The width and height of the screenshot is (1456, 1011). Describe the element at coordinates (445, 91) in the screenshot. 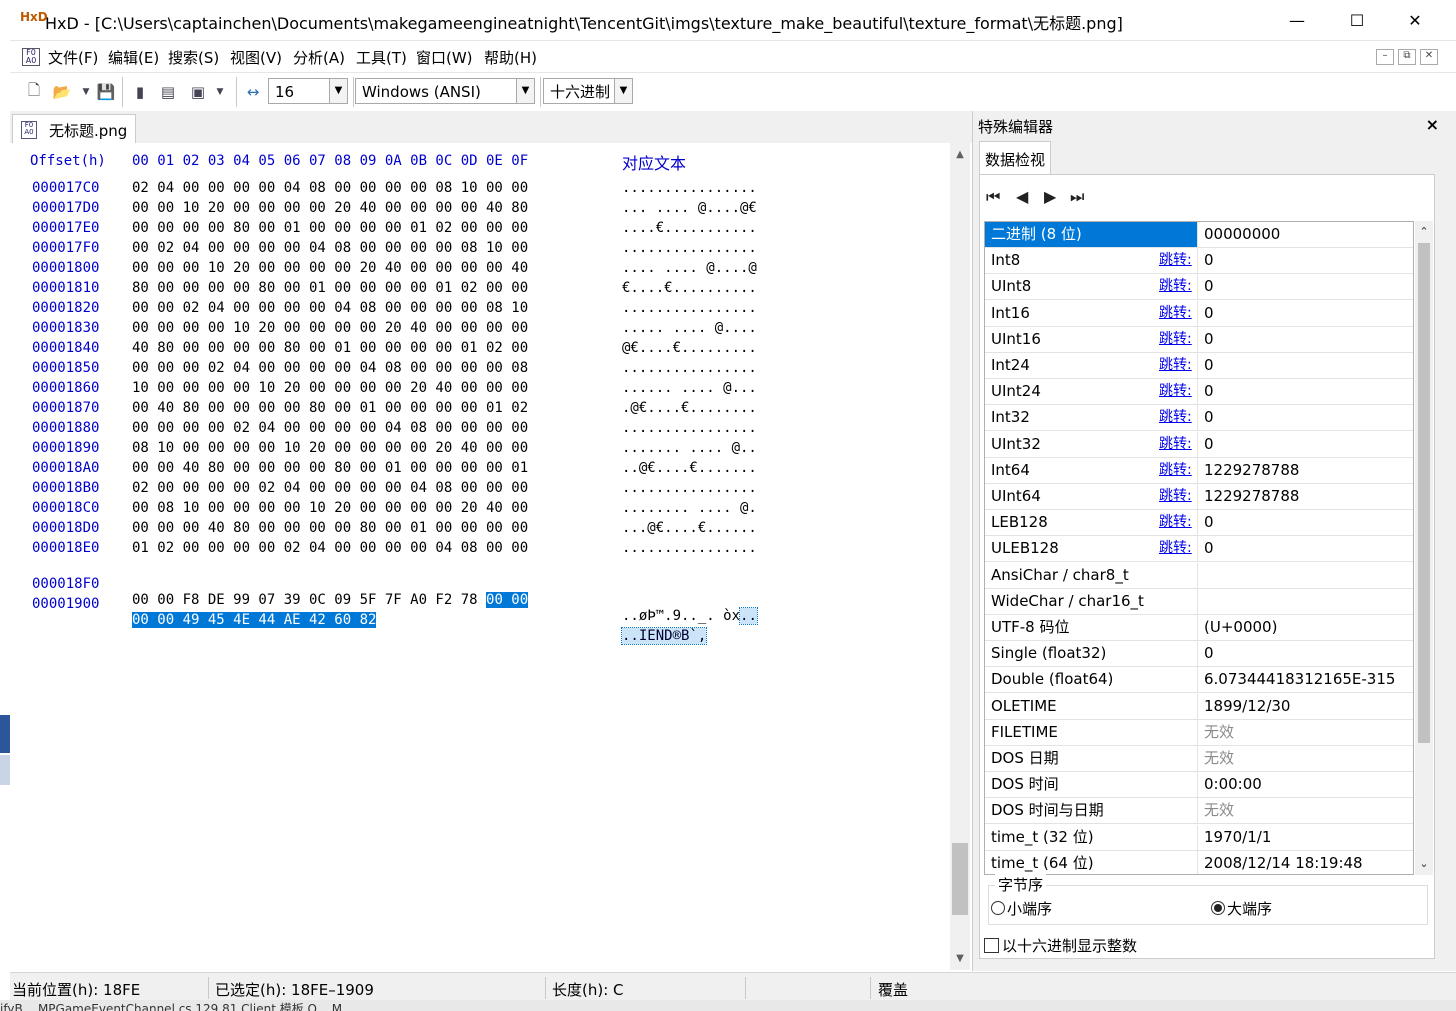

I see `charset-combo: Windows (ANSI) ▼` at that location.